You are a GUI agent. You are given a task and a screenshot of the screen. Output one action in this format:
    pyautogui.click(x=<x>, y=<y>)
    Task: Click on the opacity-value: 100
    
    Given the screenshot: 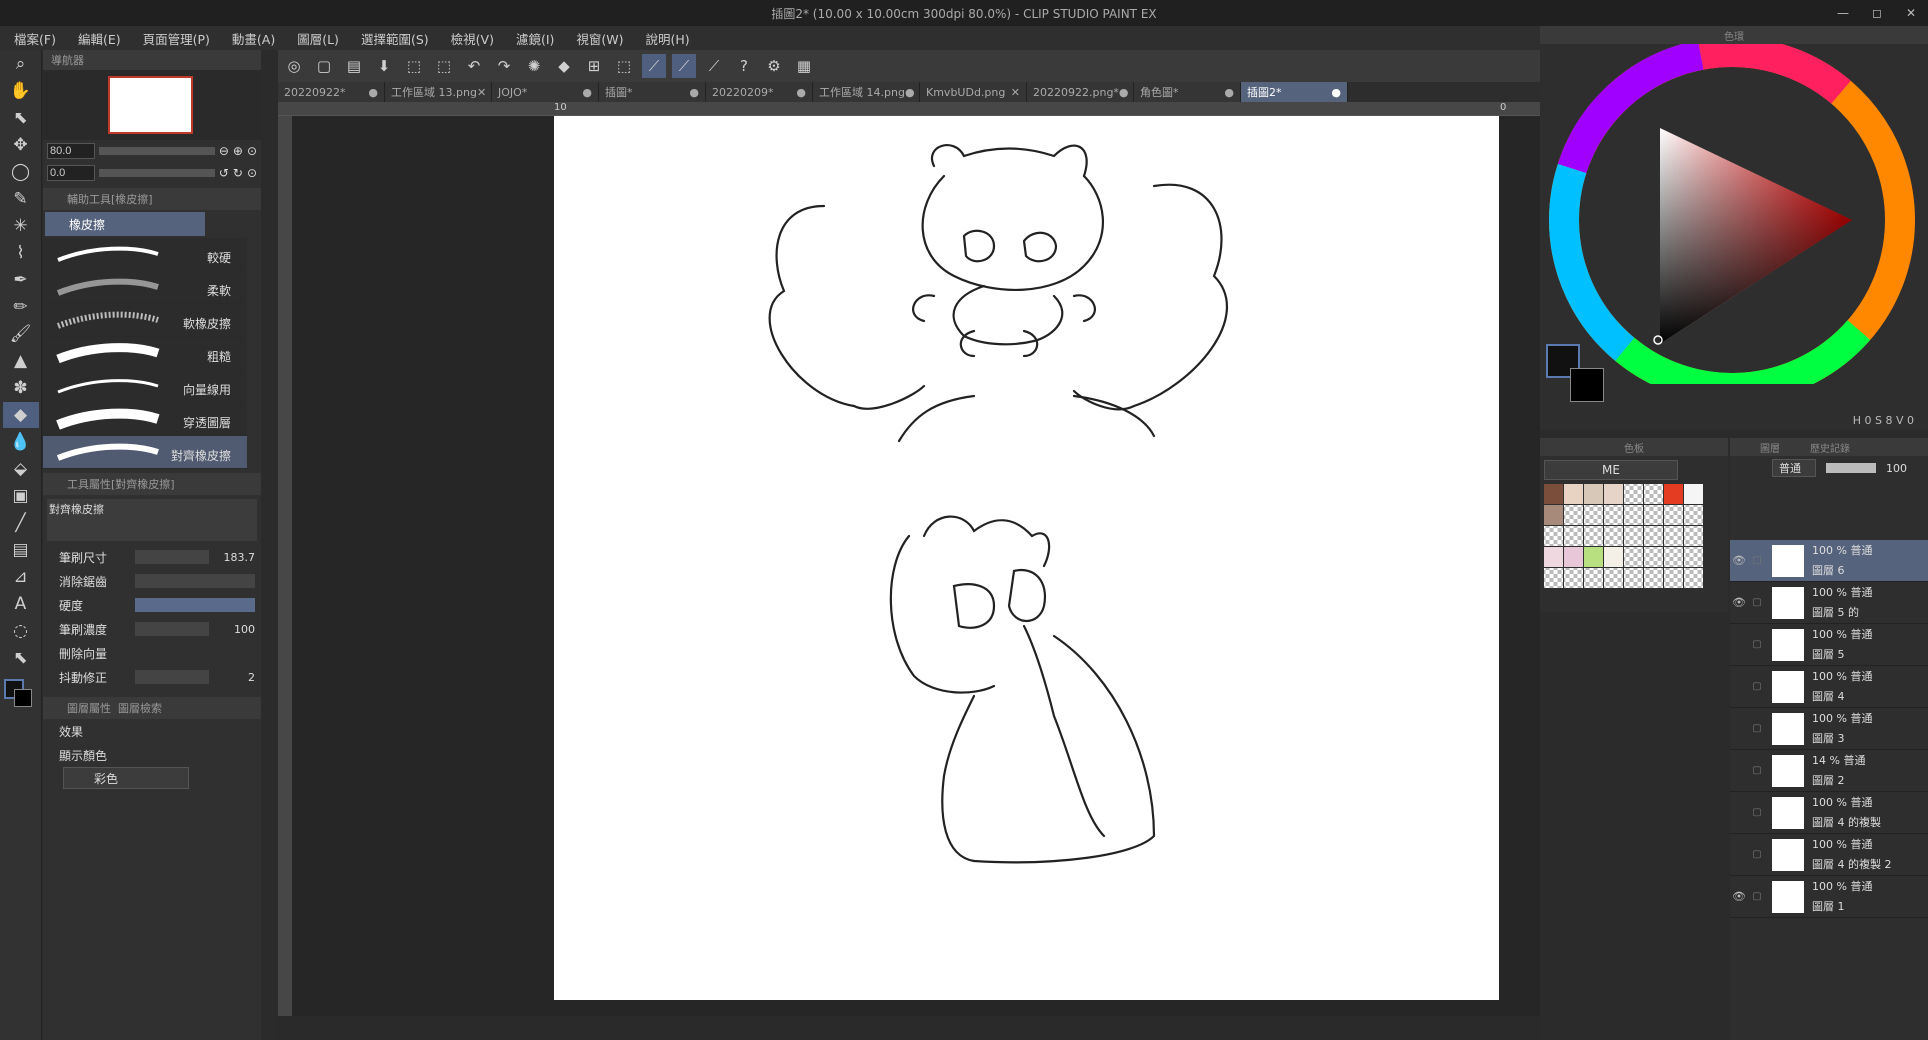 What is the action you would take?
    pyautogui.click(x=1896, y=468)
    